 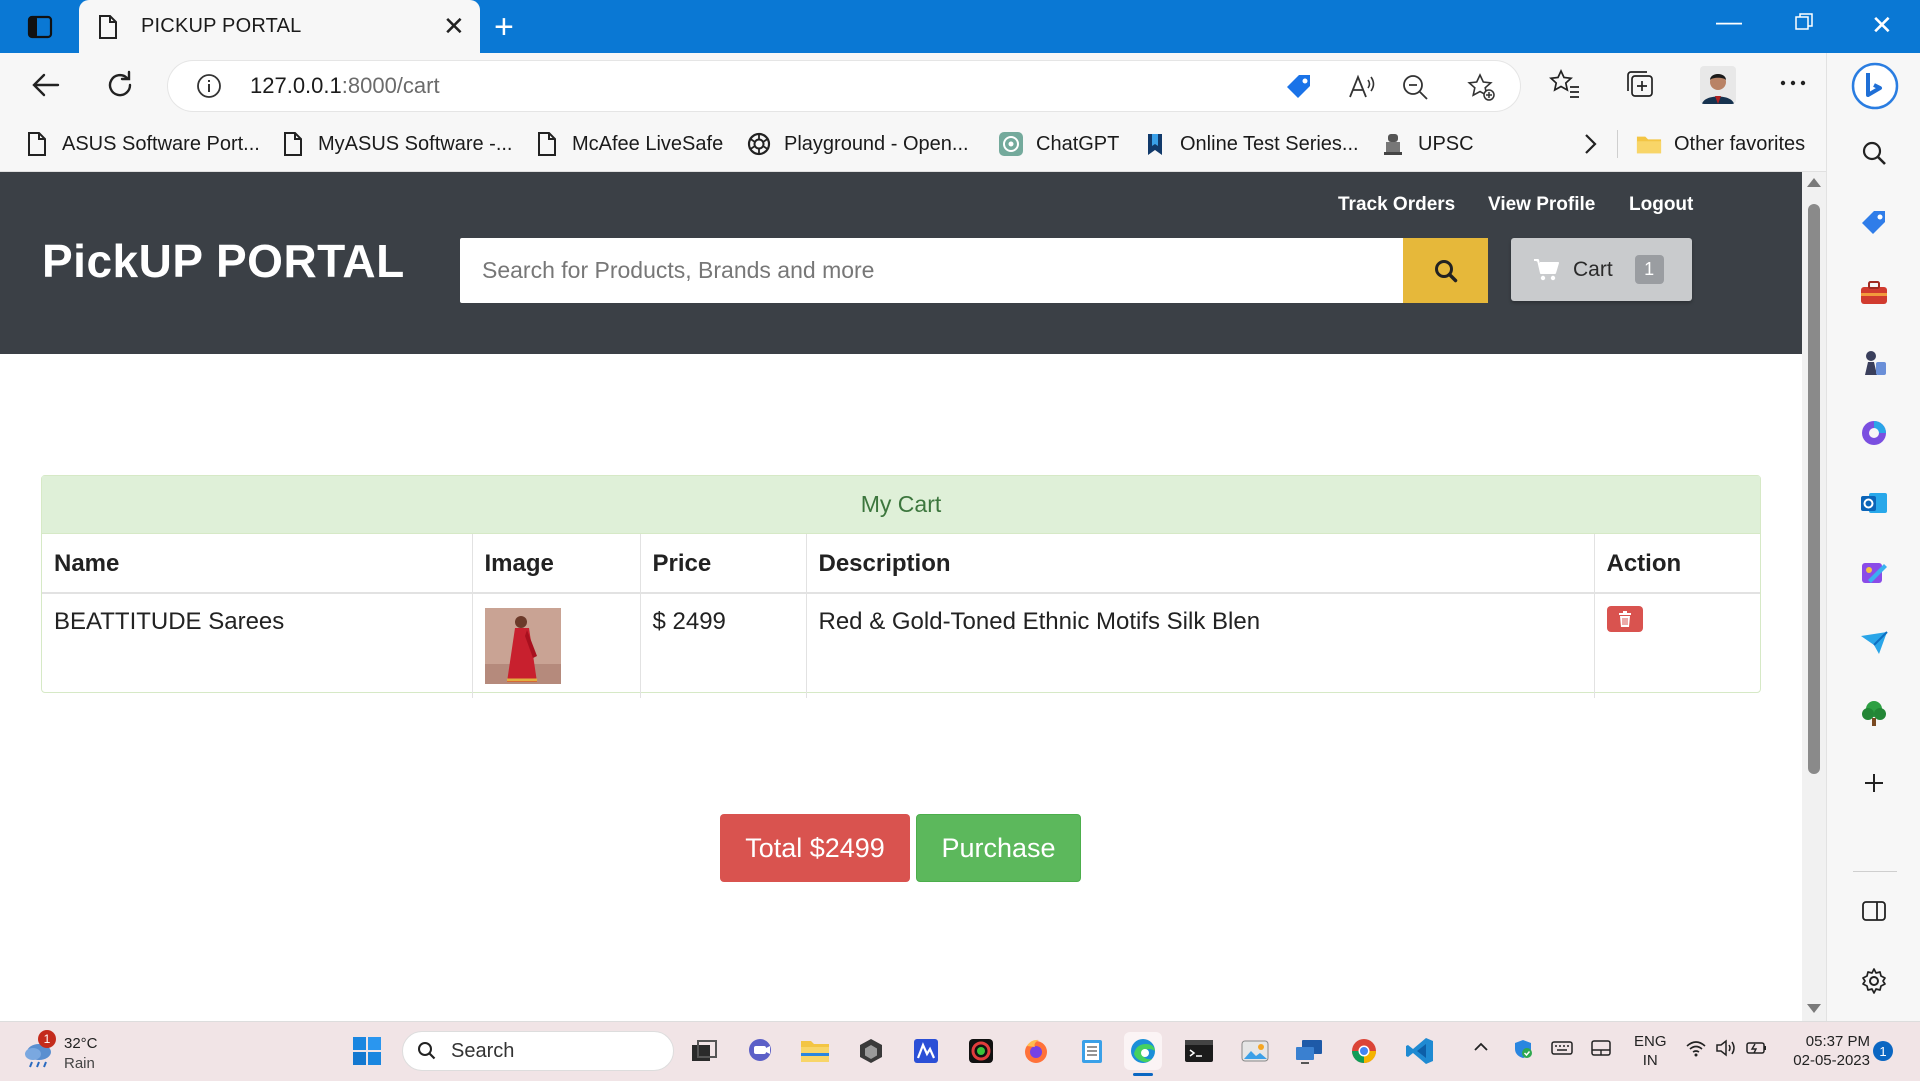 I want to click on task-view-icon, so click(x=704, y=1051).